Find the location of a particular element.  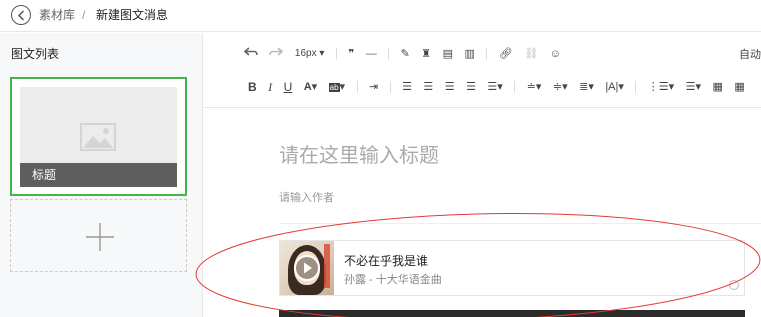

breadcrumb-root: 素材库 is located at coordinates (57, 15).